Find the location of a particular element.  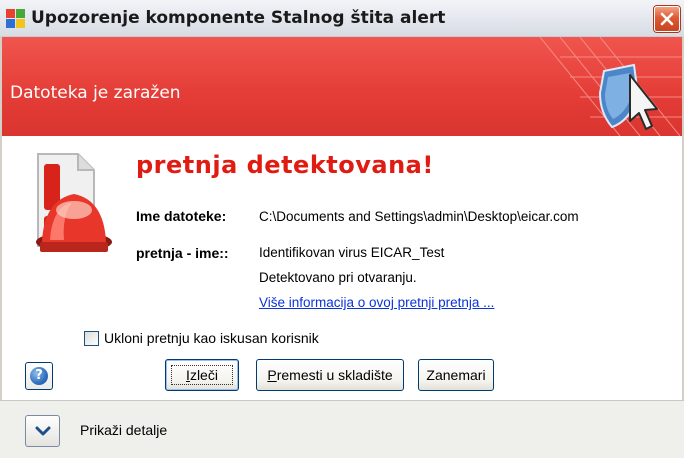

question-mark-icon: ? is located at coordinates (39, 376).